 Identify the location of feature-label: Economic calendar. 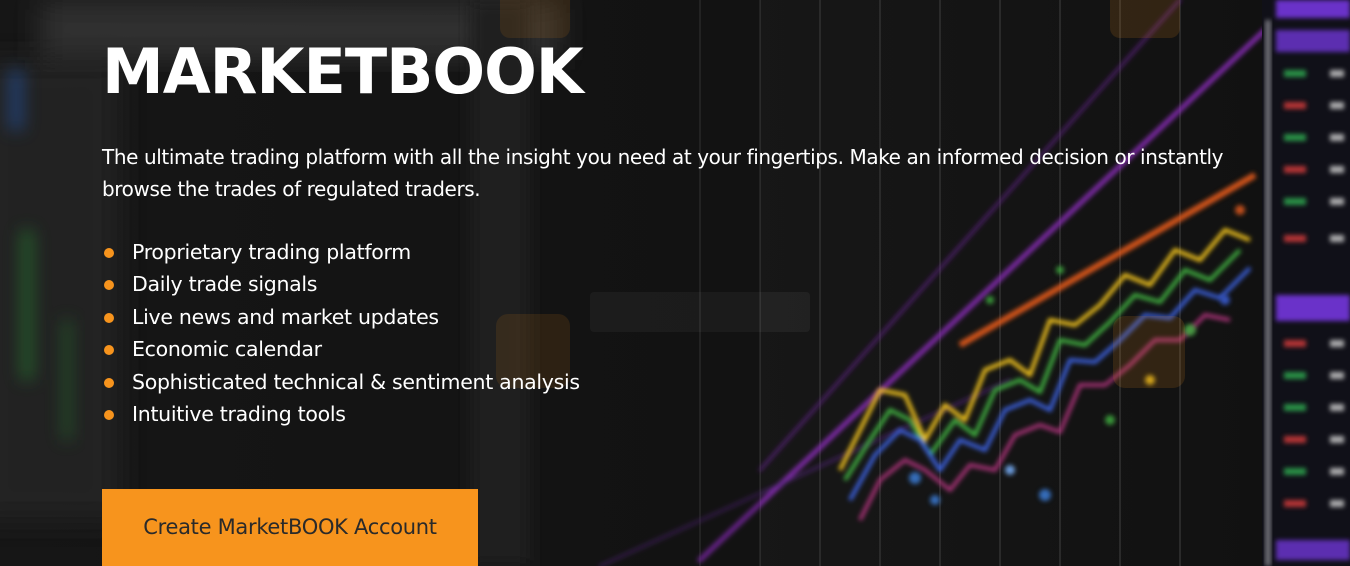
(227, 349).